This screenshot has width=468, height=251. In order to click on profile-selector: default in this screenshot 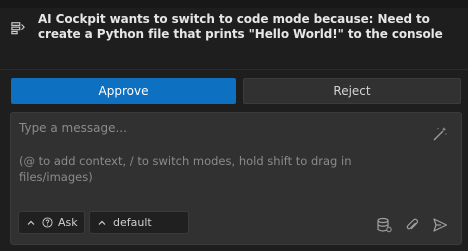, I will do `click(139, 222)`.